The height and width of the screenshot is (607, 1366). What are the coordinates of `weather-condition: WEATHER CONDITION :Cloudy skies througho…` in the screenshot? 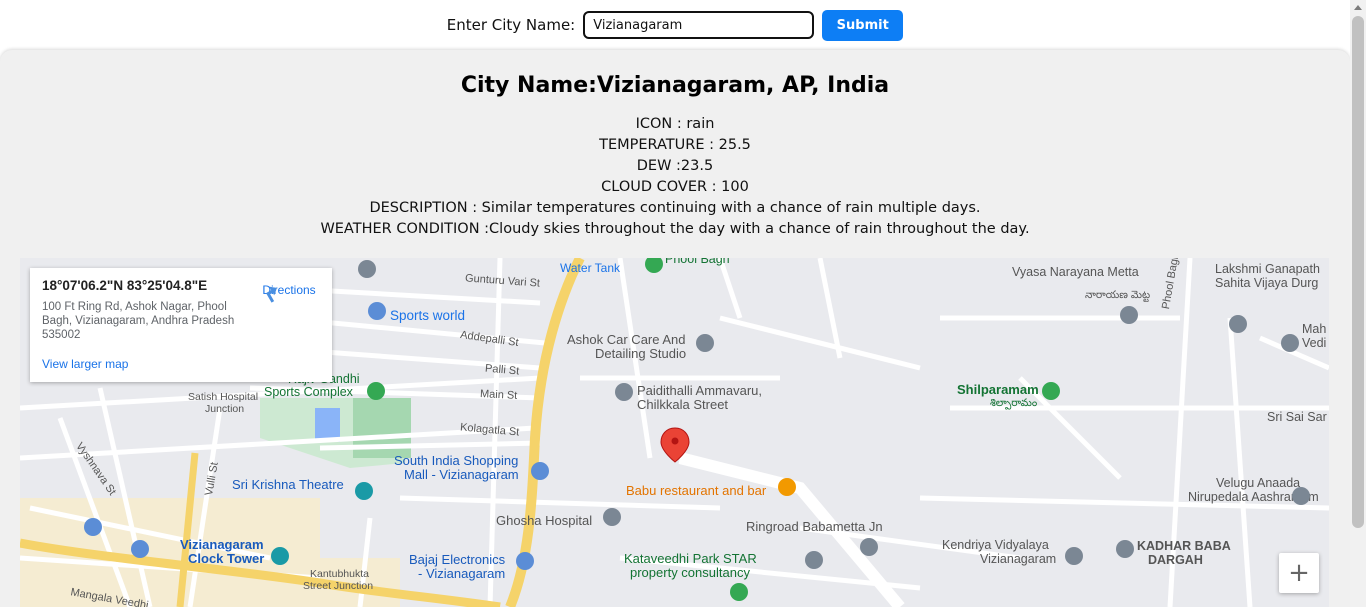 It's located at (675, 229).